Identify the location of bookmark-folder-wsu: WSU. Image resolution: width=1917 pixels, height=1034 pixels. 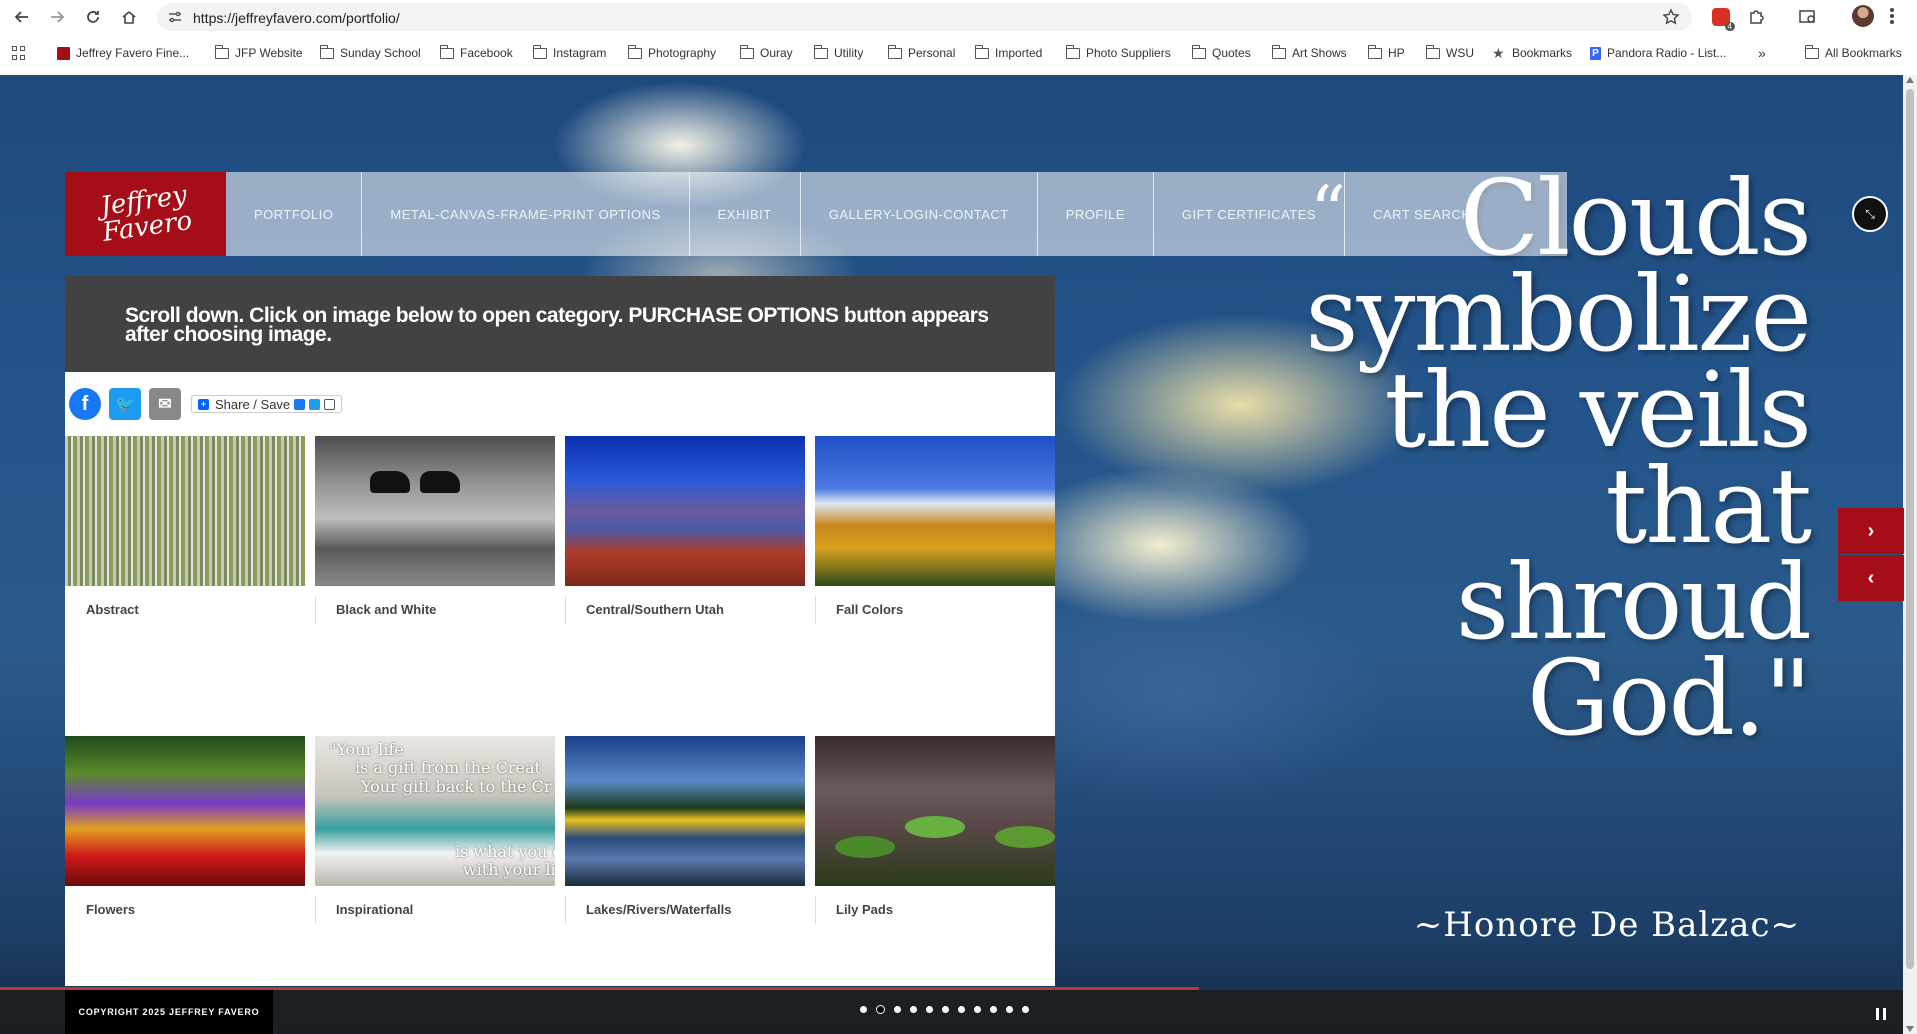
(1449, 53).